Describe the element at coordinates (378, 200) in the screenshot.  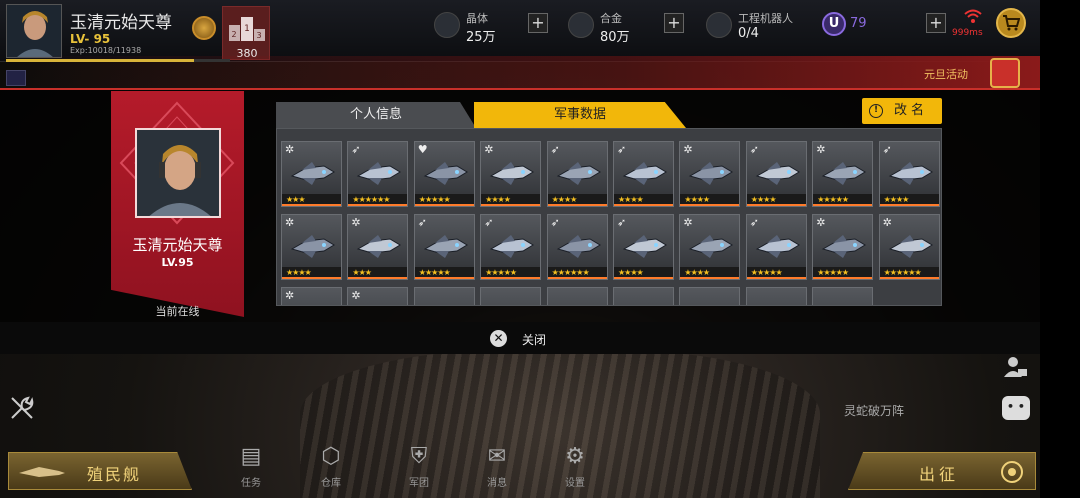
I see `star-rating: ★★★★★★` at that location.